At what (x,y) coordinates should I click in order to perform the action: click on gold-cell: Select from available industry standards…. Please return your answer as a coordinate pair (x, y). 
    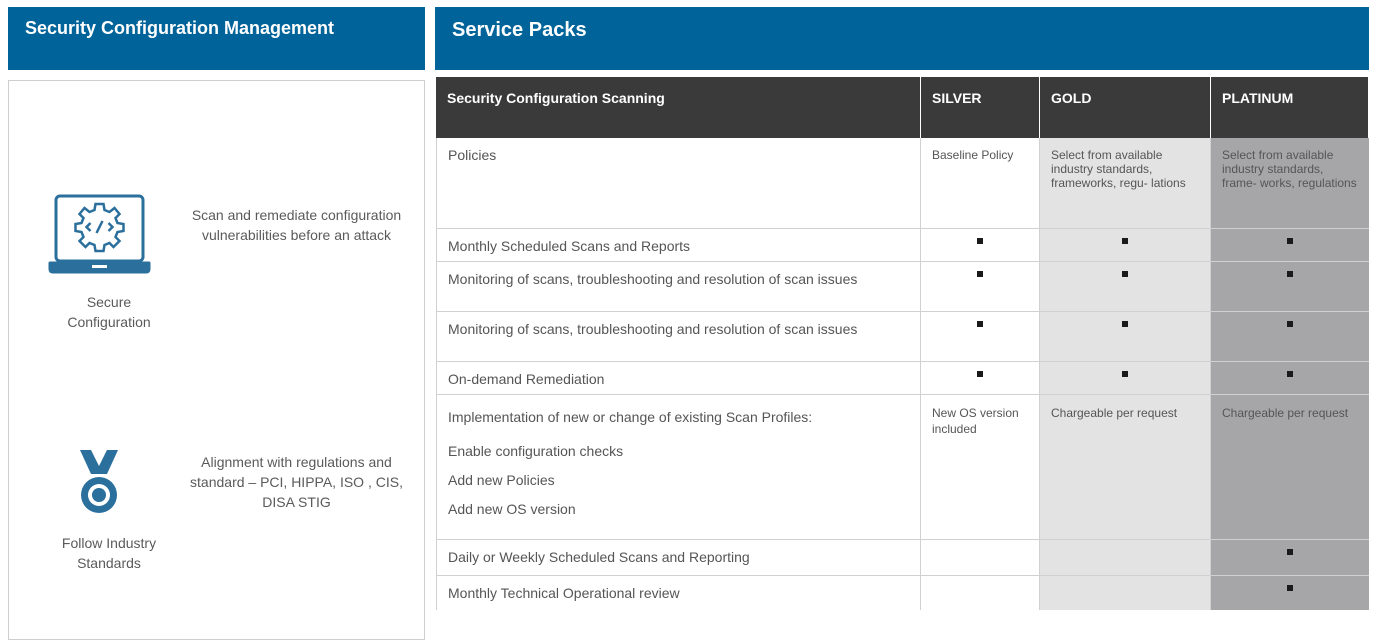
    Looking at the image, I should click on (1125, 183).